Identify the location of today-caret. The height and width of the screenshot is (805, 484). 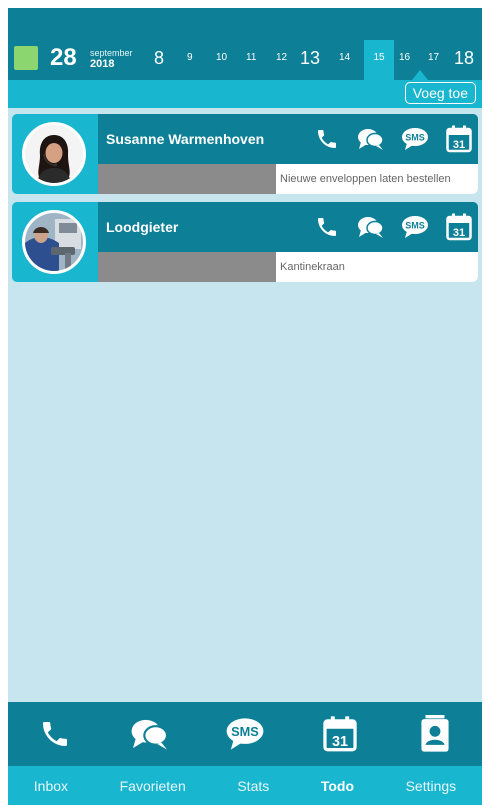
(420, 75).